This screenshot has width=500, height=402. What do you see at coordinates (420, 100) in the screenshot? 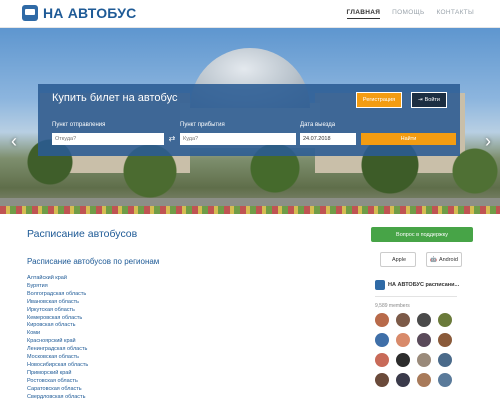
I see `login-icon: ⇥` at bounding box center [420, 100].